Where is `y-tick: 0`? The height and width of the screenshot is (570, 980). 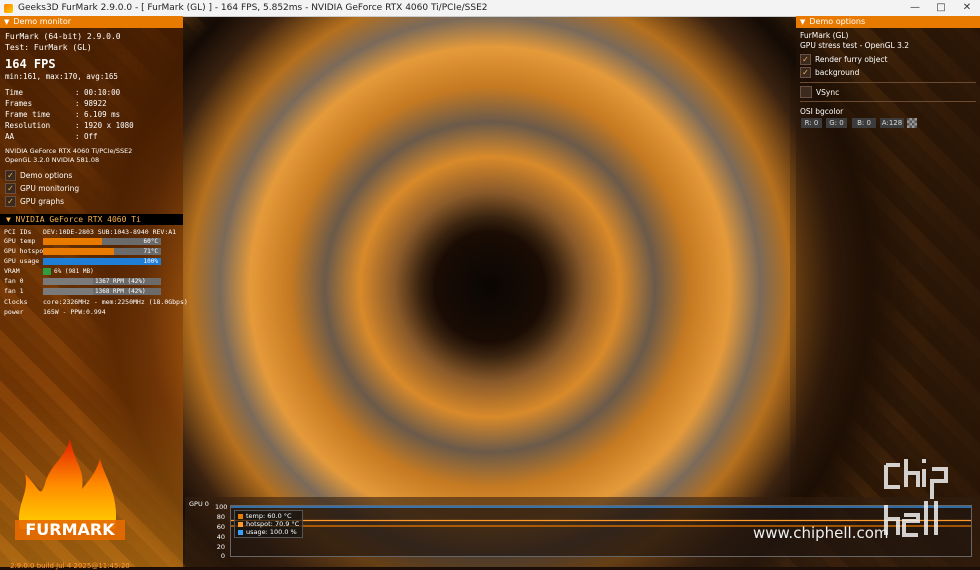 y-tick: 0 is located at coordinates (222, 556).